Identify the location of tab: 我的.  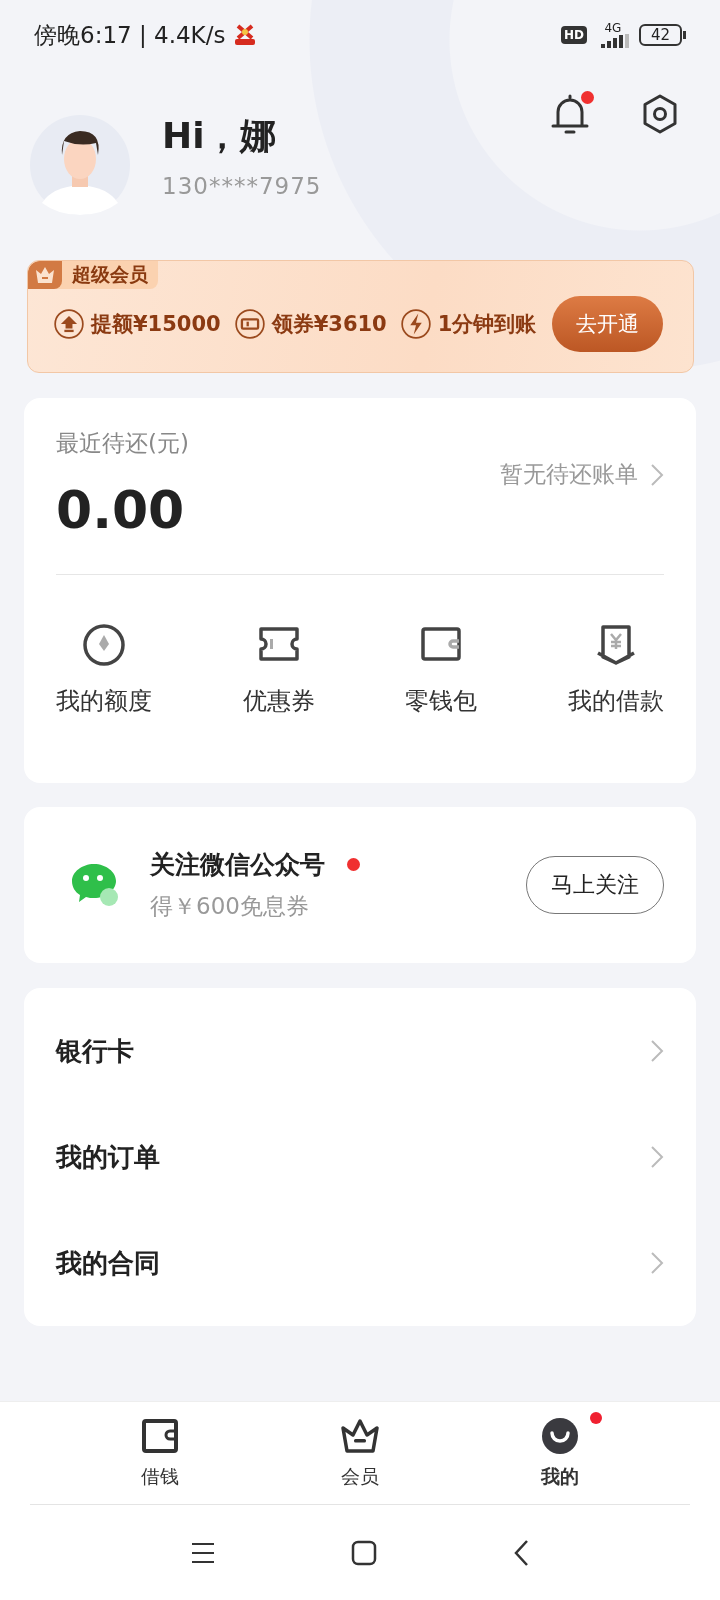
(560, 1453).